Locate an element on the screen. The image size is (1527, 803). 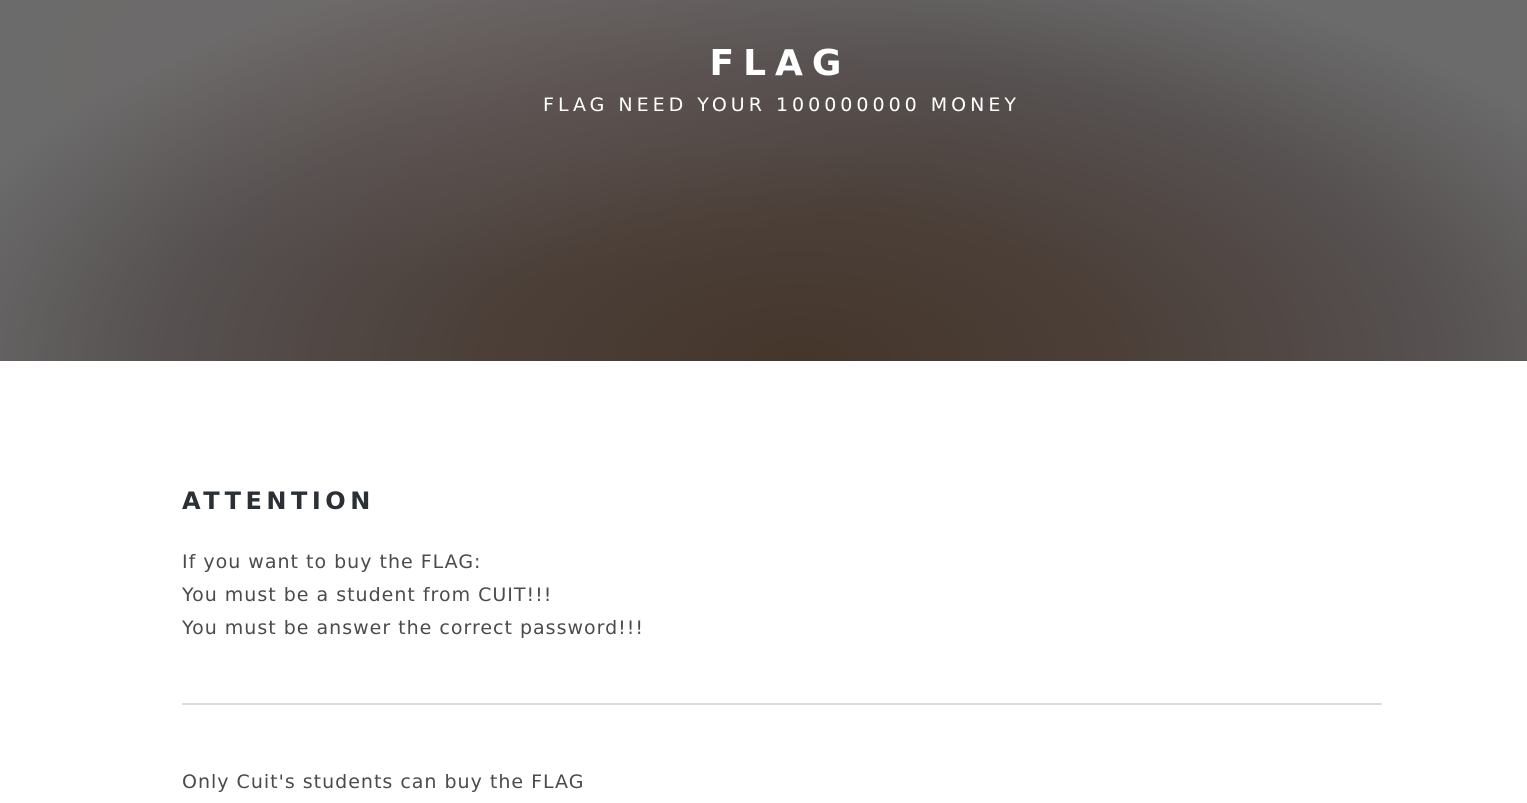
page-subtitle: FLAG NEED YOUR 100000000 MONEY is located at coordinates (781, 105).